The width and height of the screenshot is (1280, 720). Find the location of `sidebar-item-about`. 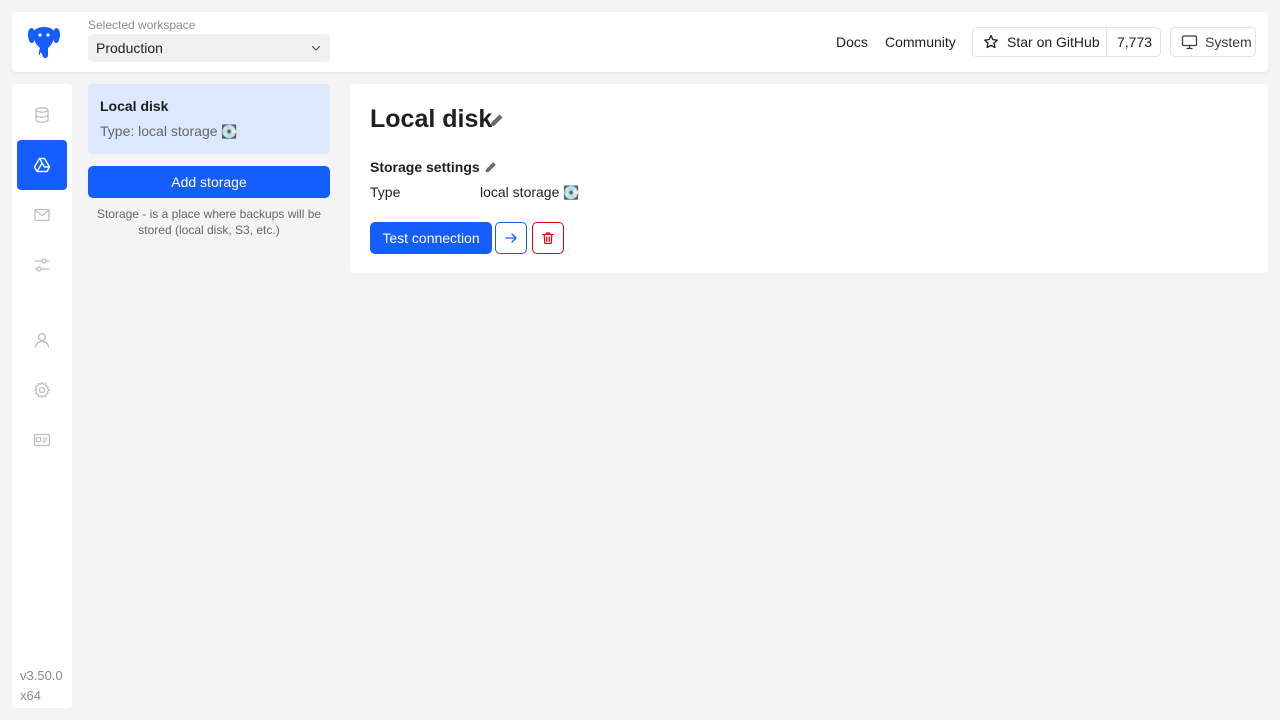

sidebar-item-about is located at coordinates (42, 440).